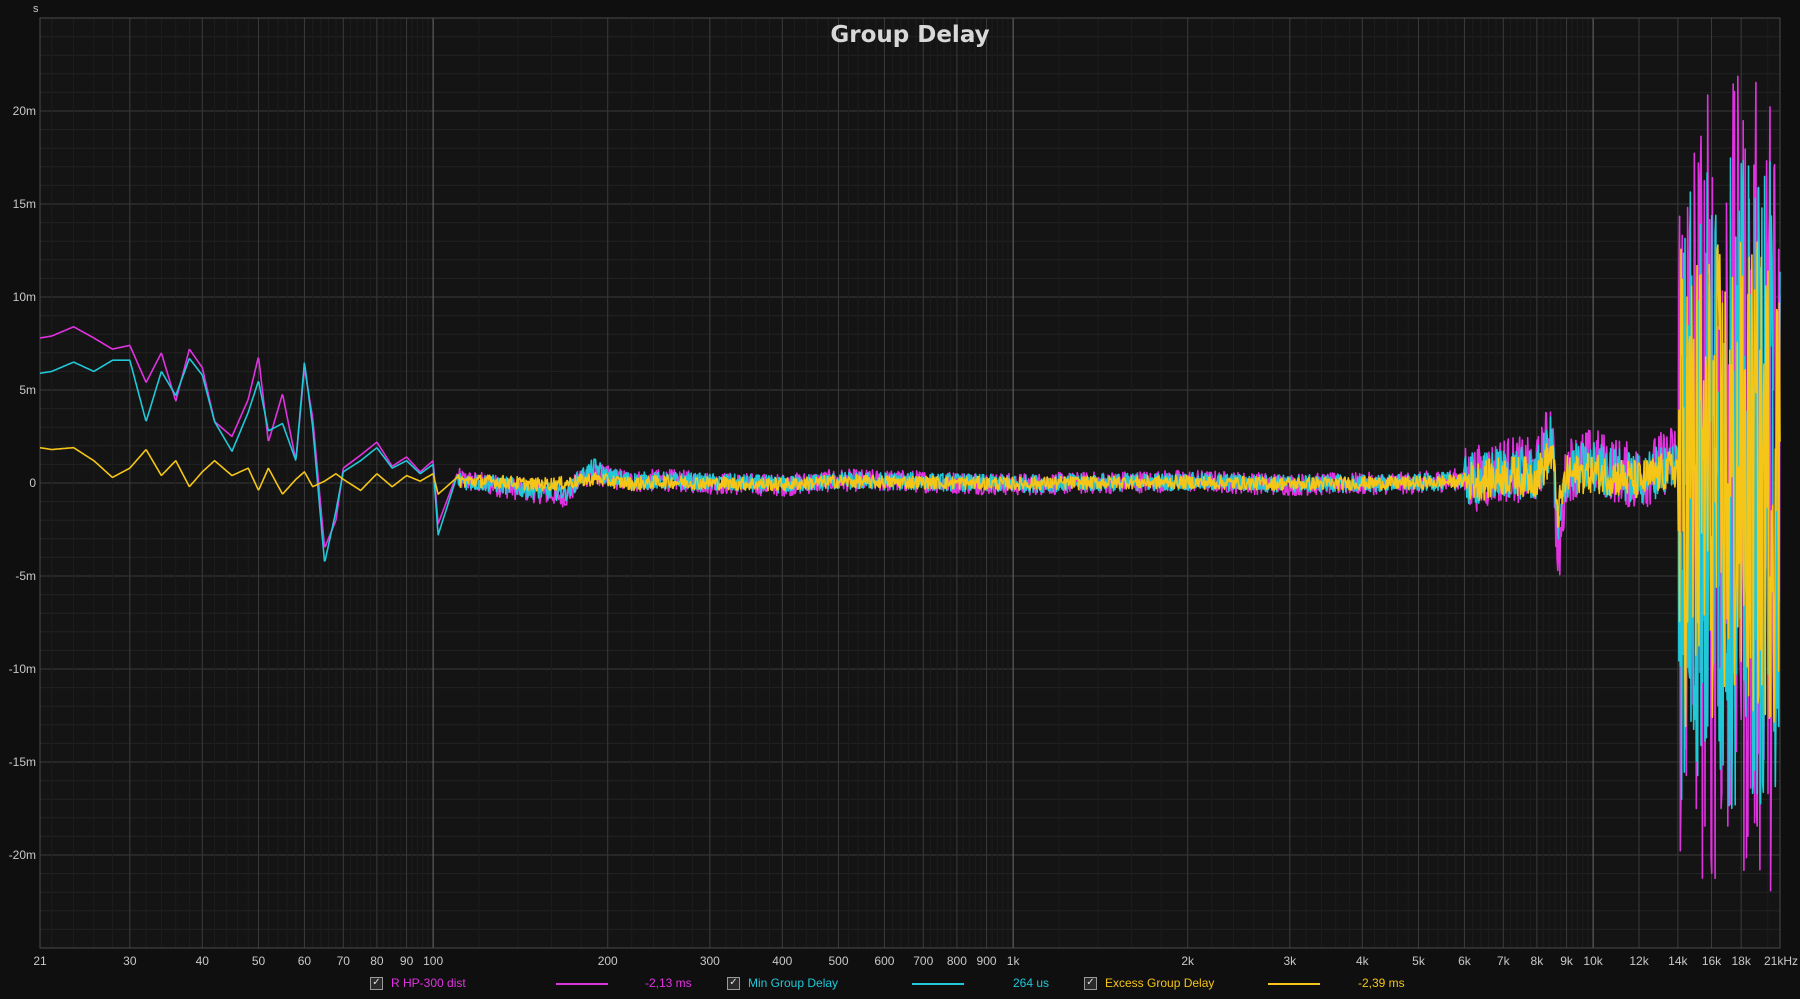  What do you see at coordinates (1465, 961) in the screenshot?
I see `x-tick-label: 6k` at bounding box center [1465, 961].